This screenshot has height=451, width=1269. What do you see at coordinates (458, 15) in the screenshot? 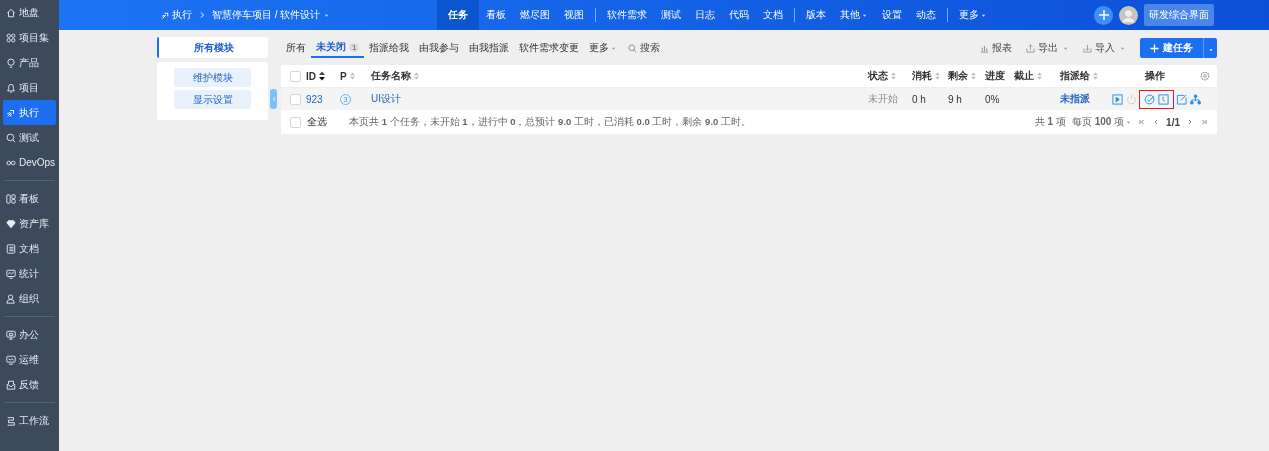
I see `nav-tab: 任务` at bounding box center [458, 15].